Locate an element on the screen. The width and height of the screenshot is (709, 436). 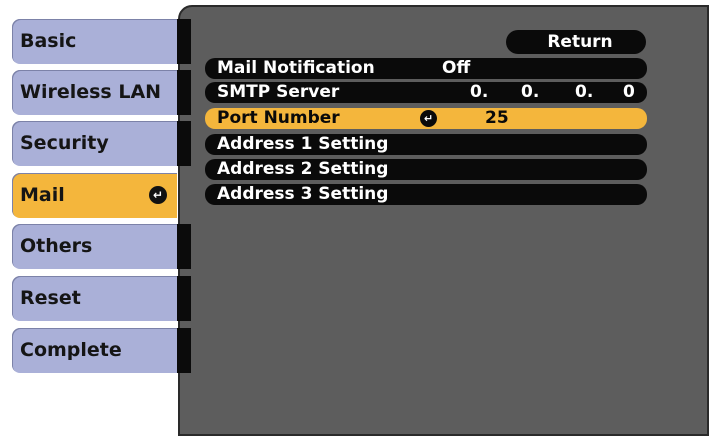
ip-octet-4: 0 is located at coordinates (629, 92).